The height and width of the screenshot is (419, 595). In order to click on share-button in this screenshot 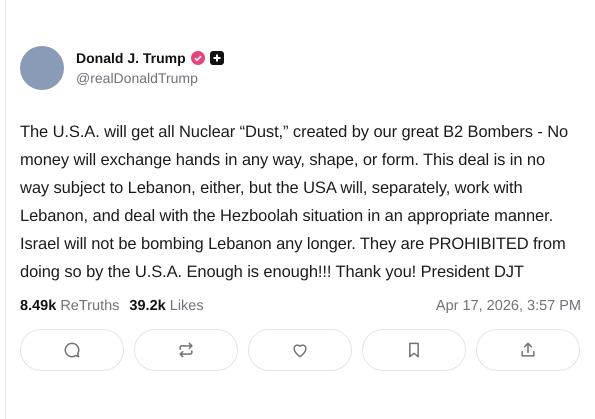, I will do `click(528, 350)`.